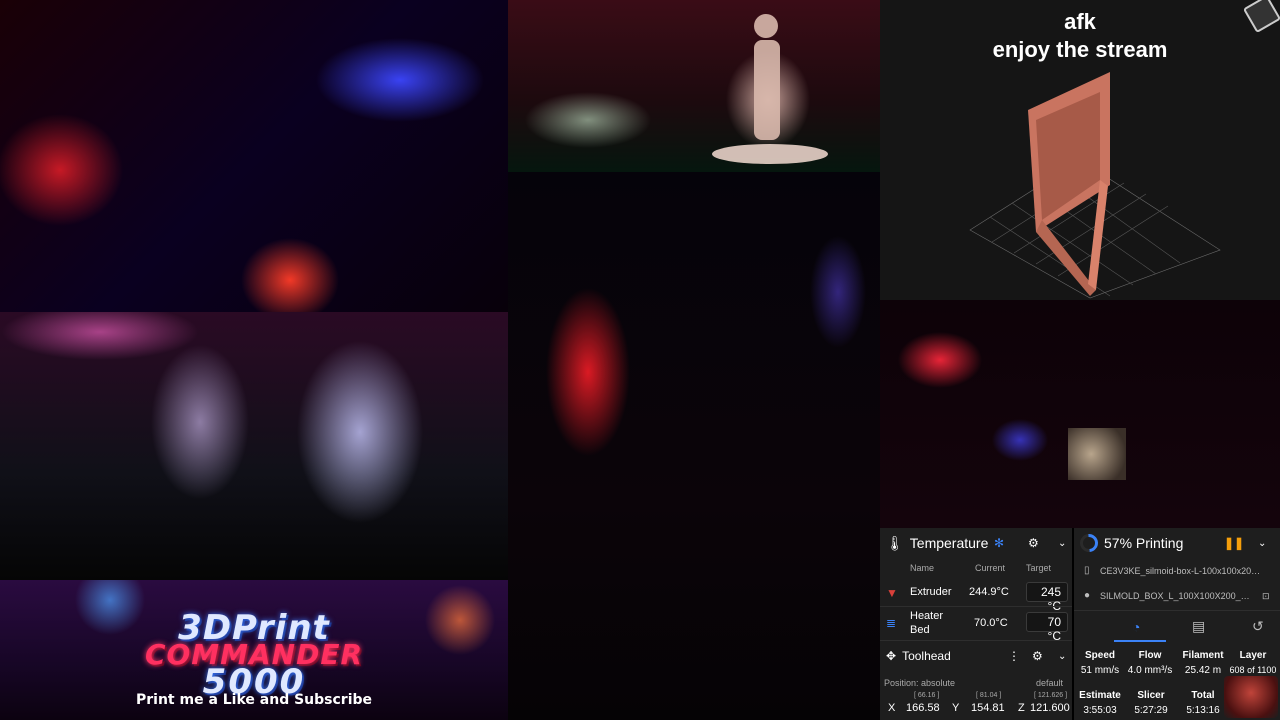 The width and height of the screenshot is (1280, 720). I want to click on job-header: 57% Printing ❚❚ ⌄, so click(1177, 543).